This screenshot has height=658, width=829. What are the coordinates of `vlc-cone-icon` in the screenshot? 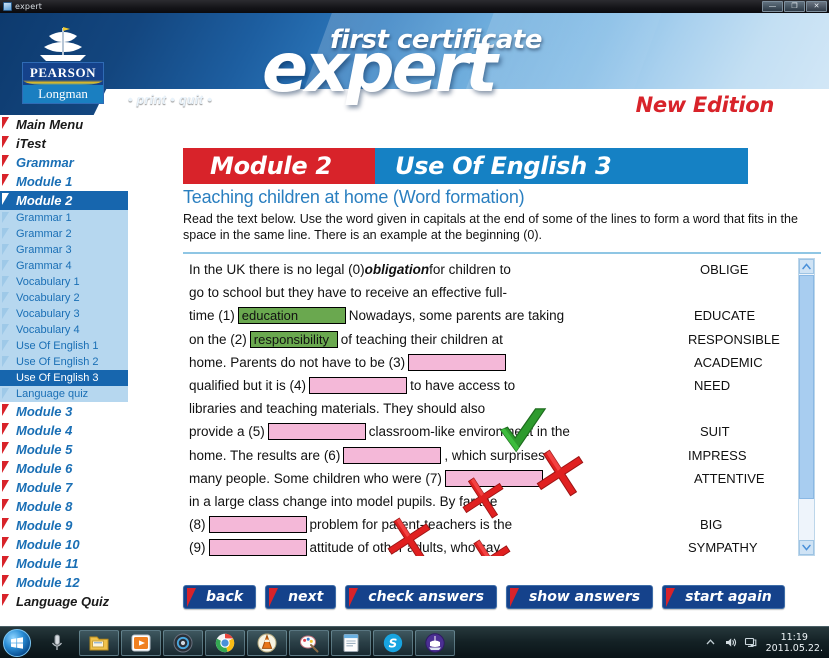 It's located at (267, 642).